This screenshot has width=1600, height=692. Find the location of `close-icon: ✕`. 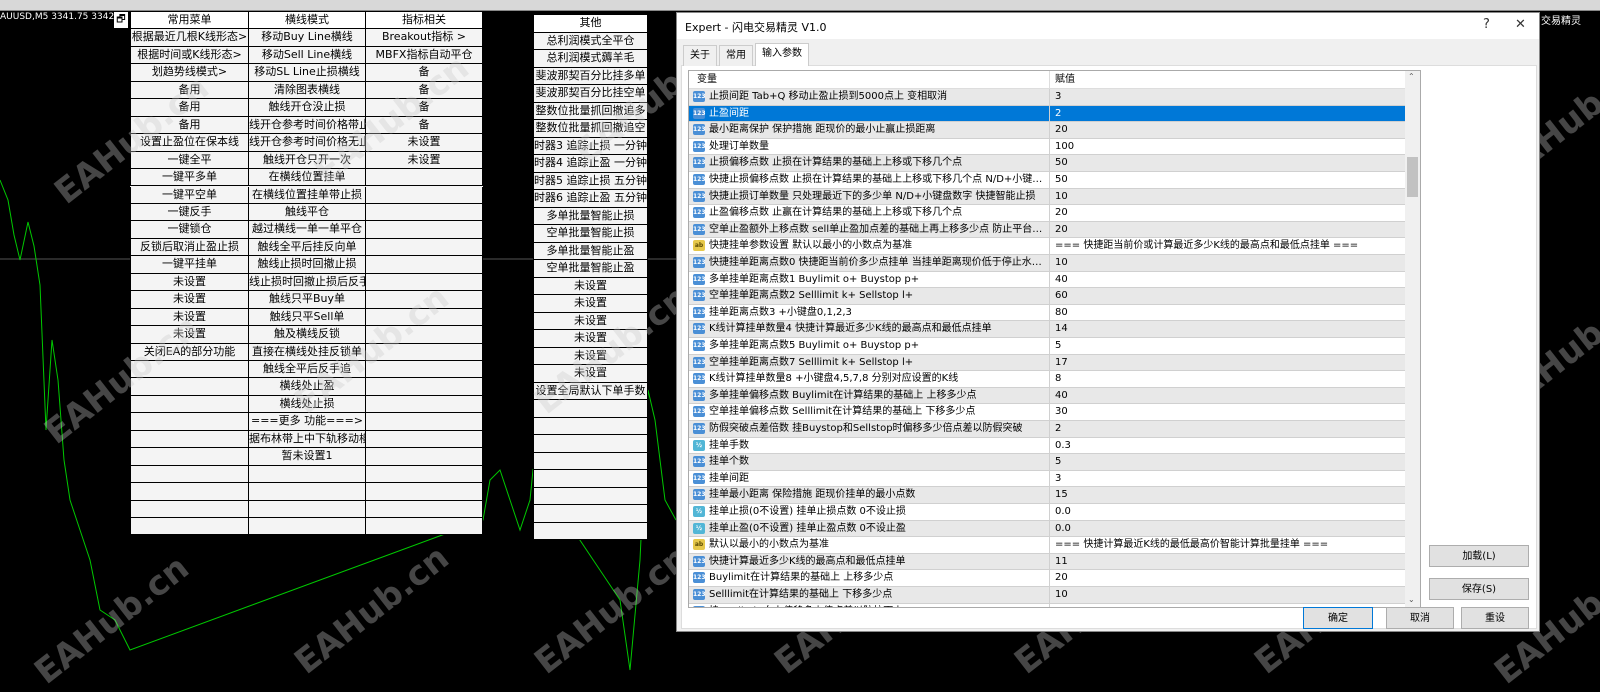

close-icon: ✕ is located at coordinates (1520, 24).